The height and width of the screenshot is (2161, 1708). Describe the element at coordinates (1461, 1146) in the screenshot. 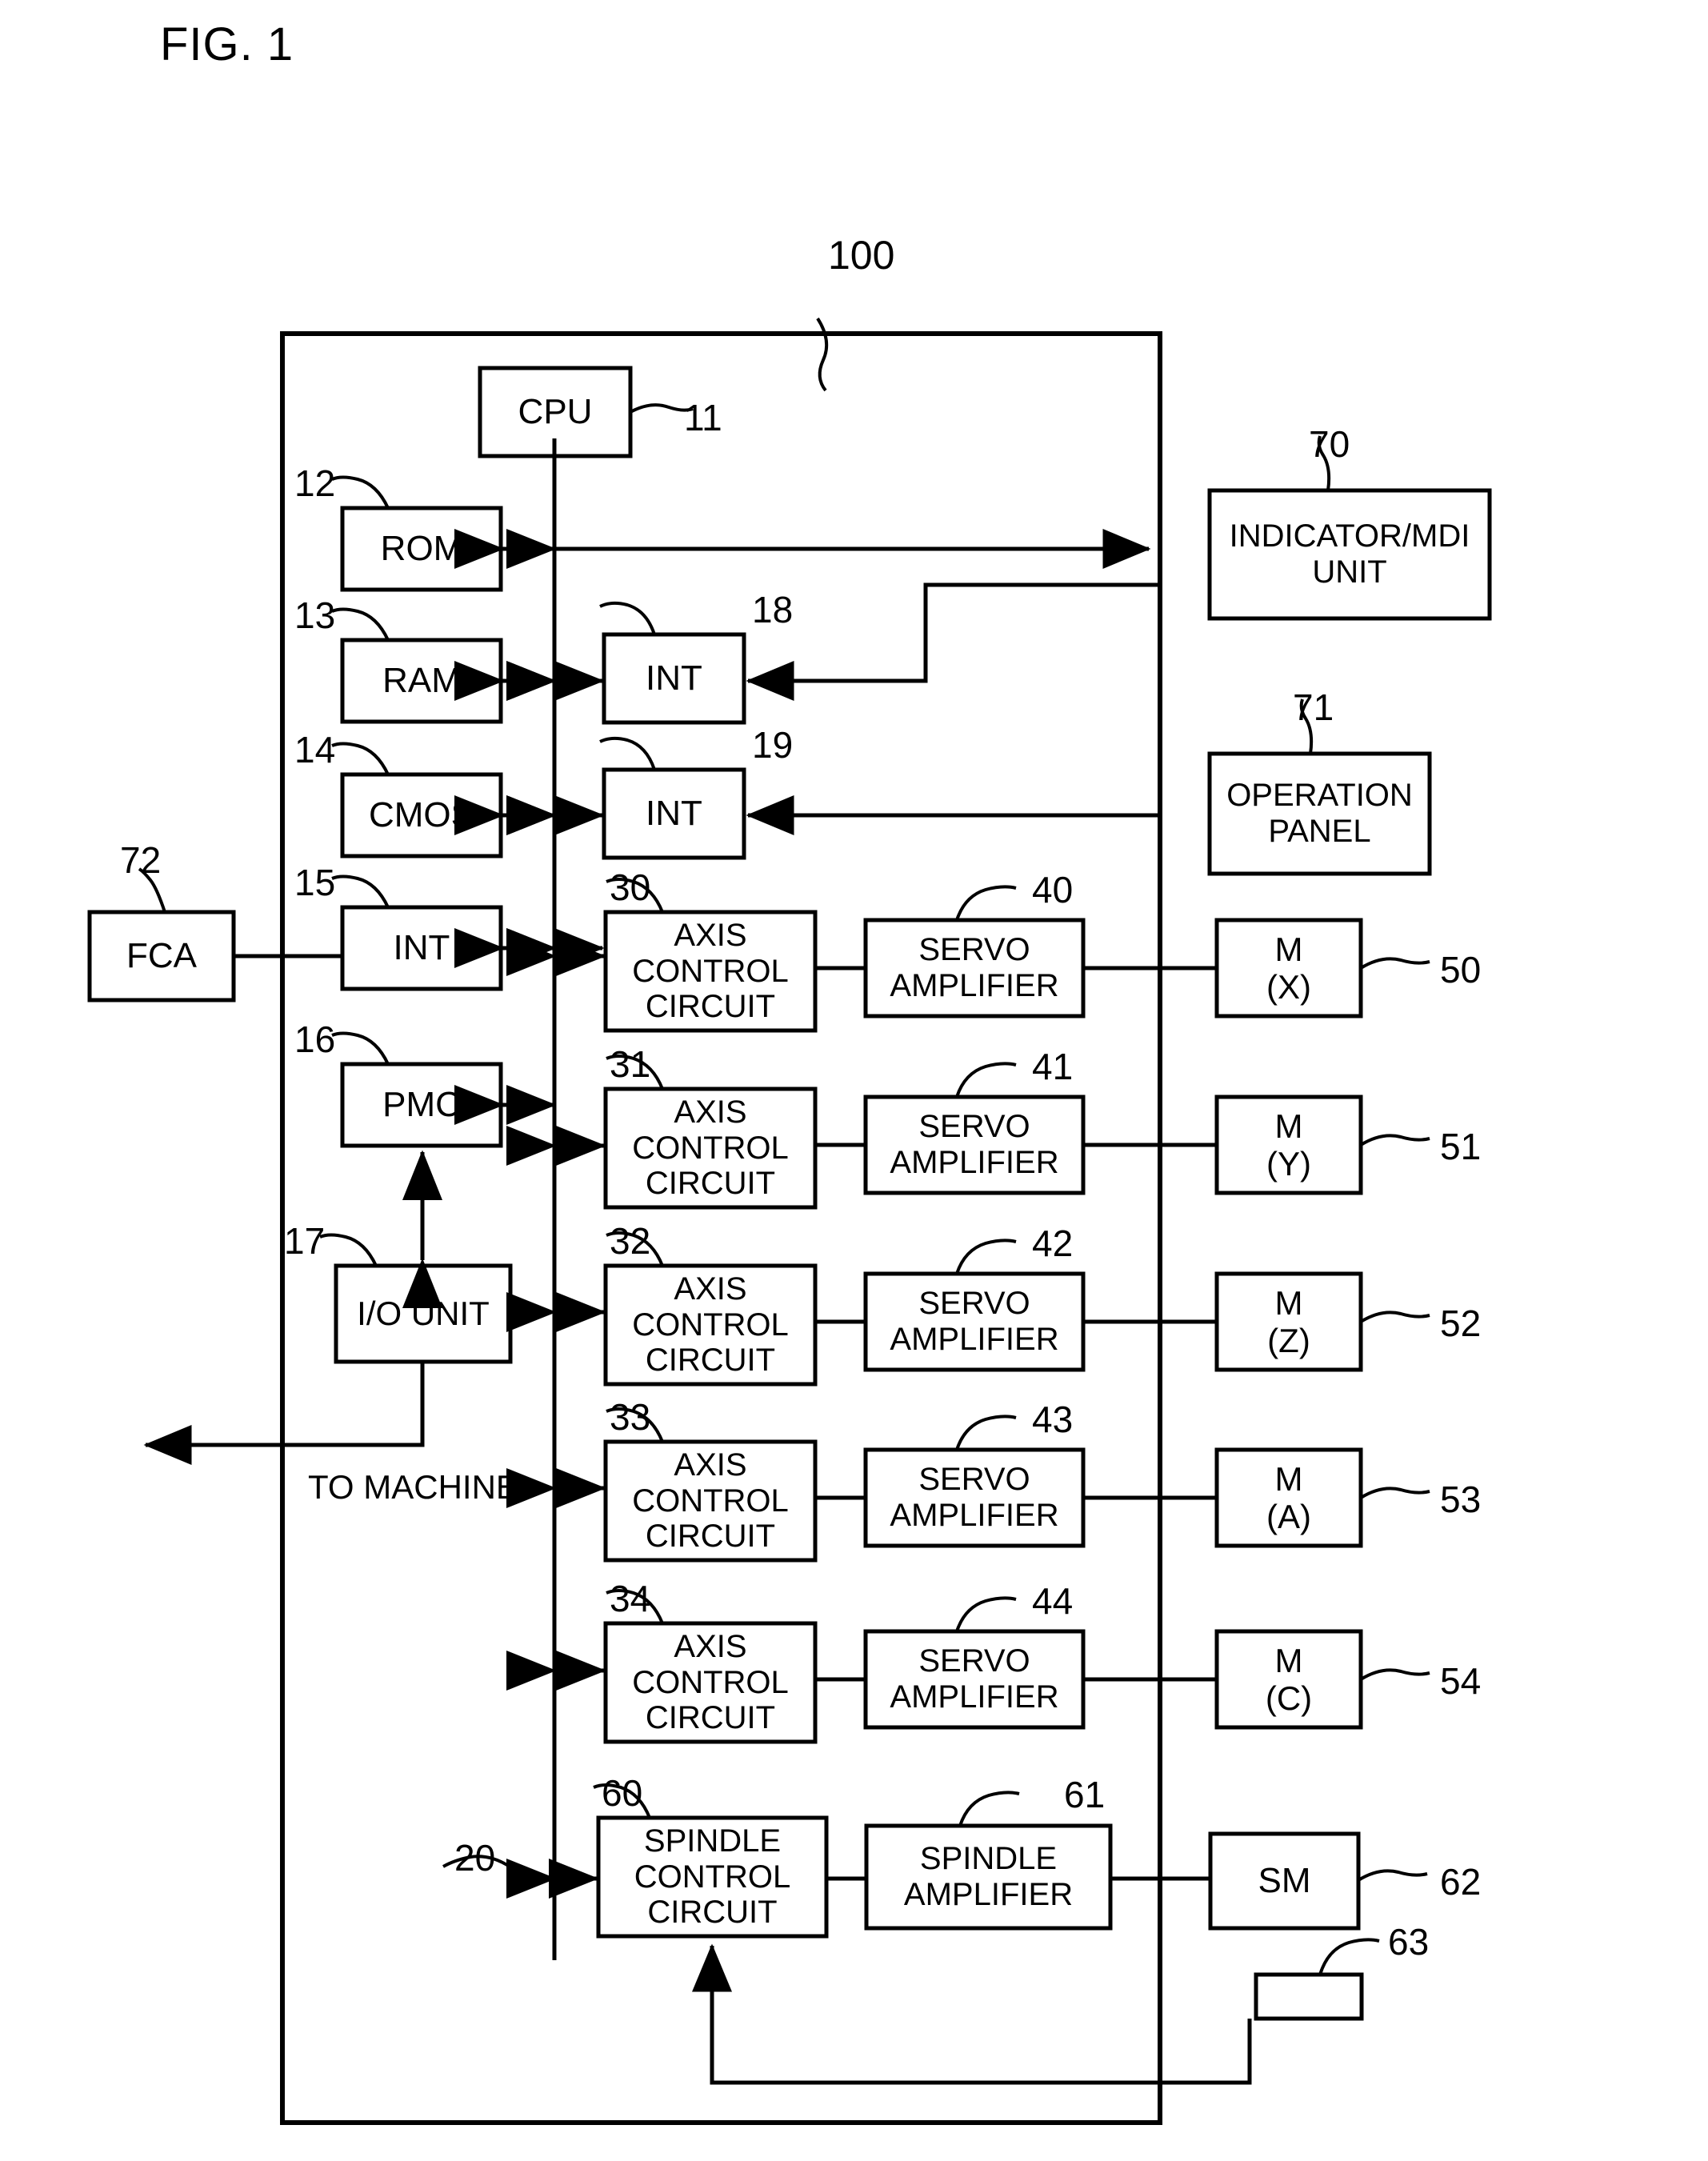

I see `ref-number-51: 51` at that location.